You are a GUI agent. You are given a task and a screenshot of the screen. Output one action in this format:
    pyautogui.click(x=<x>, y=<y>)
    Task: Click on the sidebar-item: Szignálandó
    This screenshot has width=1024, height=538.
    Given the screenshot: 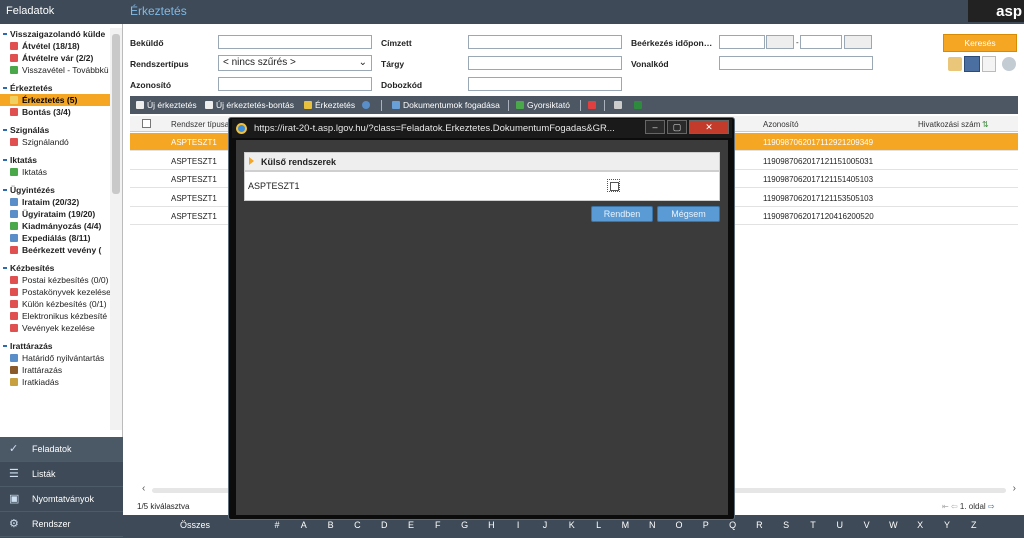 What is the action you would take?
    pyautogui.click(x=55, y=142)
    